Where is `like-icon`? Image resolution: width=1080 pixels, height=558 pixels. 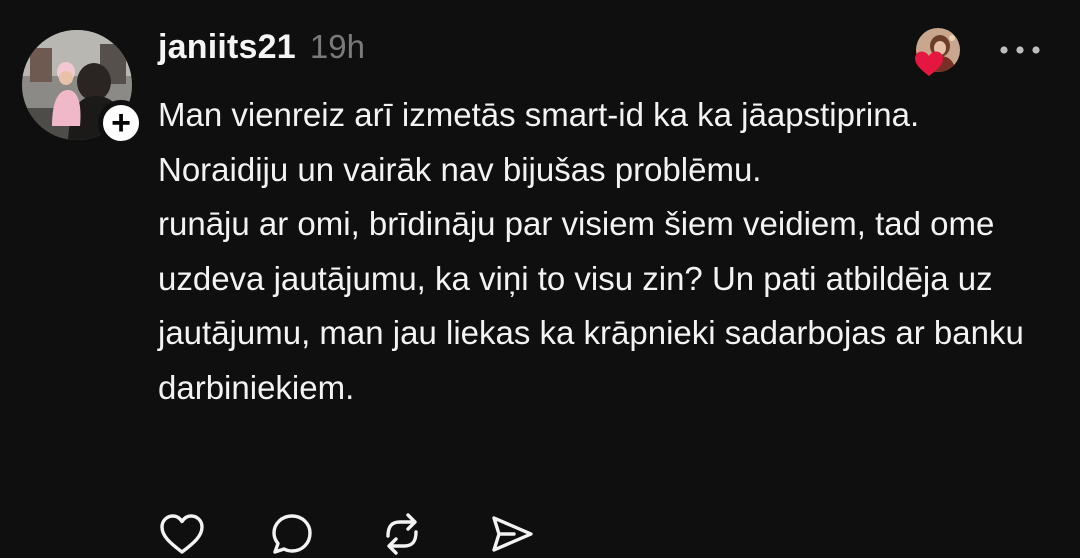 like-icon is located at coordinates (182, 534).